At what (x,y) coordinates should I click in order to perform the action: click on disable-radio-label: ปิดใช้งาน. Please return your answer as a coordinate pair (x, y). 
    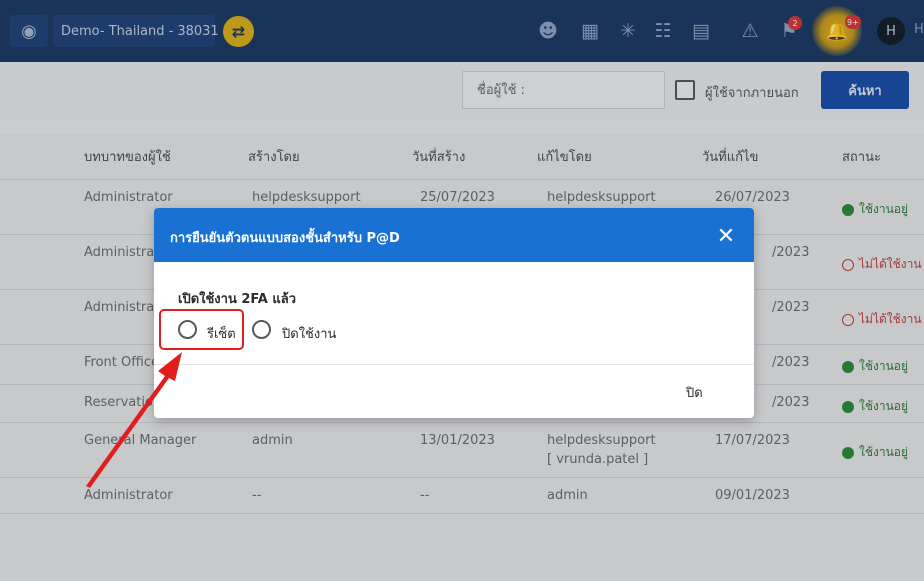
    Looking at the image, I should click on (309, 333).